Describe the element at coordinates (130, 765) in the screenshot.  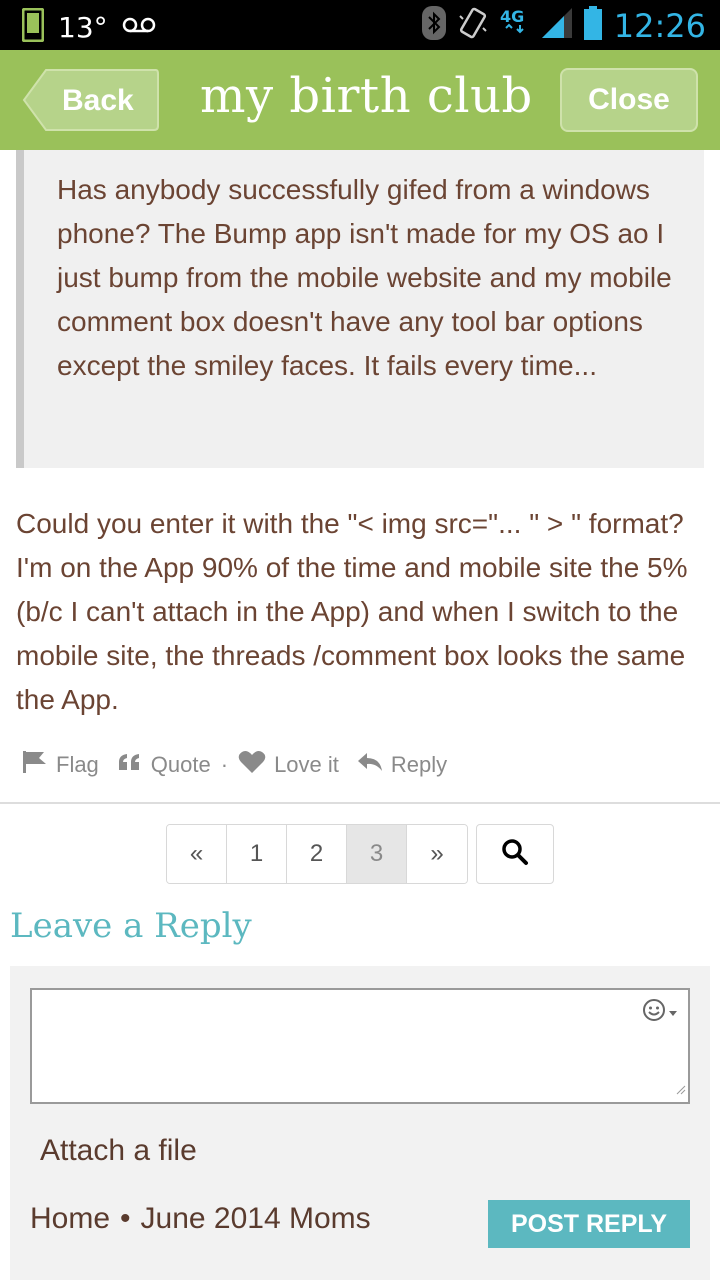
I see `quote-icon` at that location.